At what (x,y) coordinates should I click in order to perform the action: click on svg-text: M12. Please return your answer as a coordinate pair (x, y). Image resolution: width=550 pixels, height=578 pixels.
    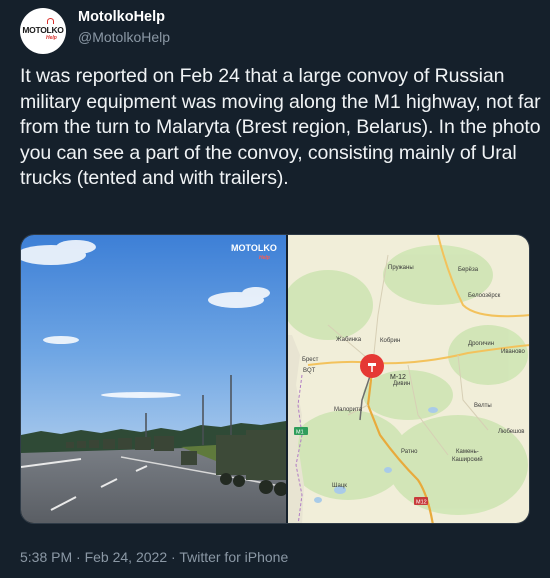
    Looking at the image, I should click on (421, 503).